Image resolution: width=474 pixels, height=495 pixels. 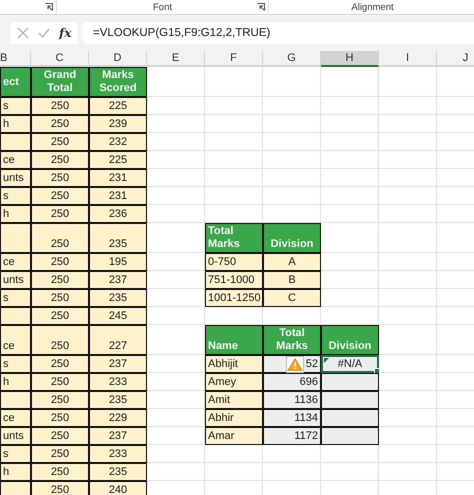 What do you see at coordinates (118, 142) in the screenshot?
I see `table-cell: 232` at bounding box center [118, 142].